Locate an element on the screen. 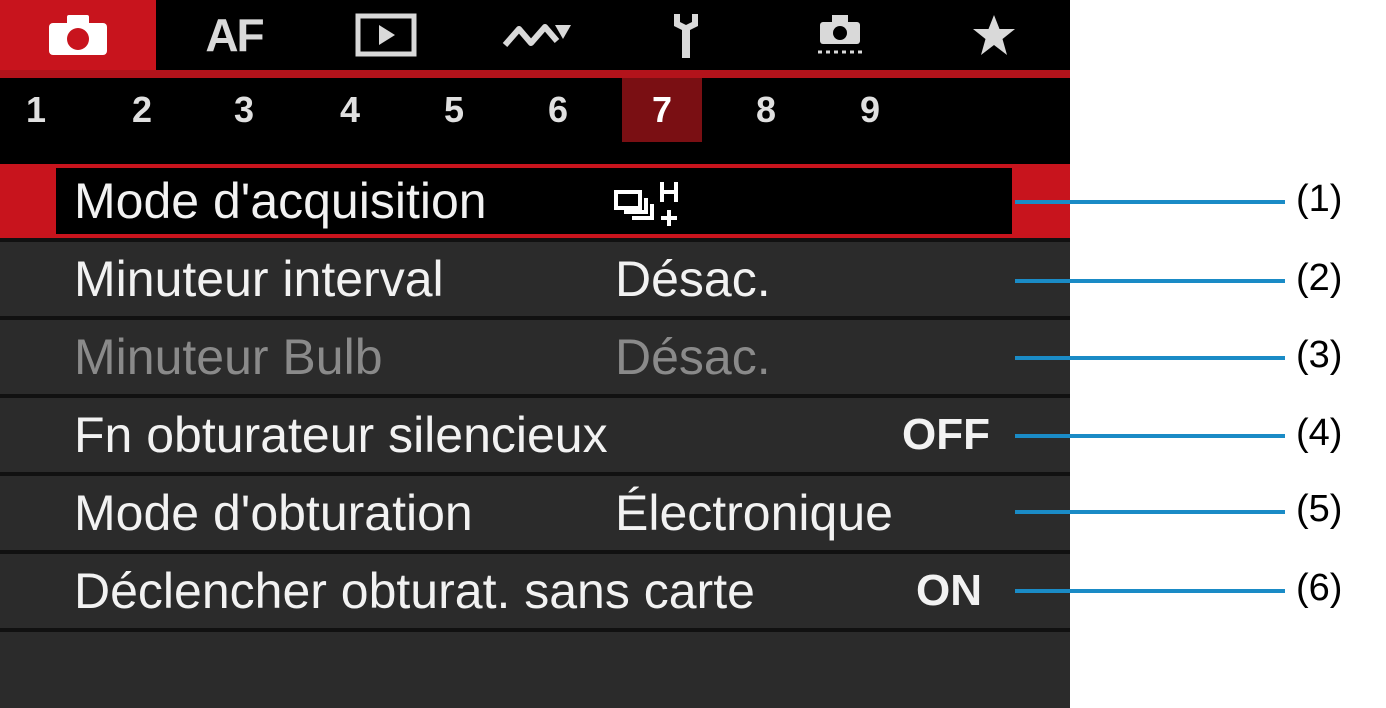 The height and width of the screenshot is (708, 1386). menu-item-shutter-mode: Mode d'obturation Électronique is located at coordinates (535, 515).